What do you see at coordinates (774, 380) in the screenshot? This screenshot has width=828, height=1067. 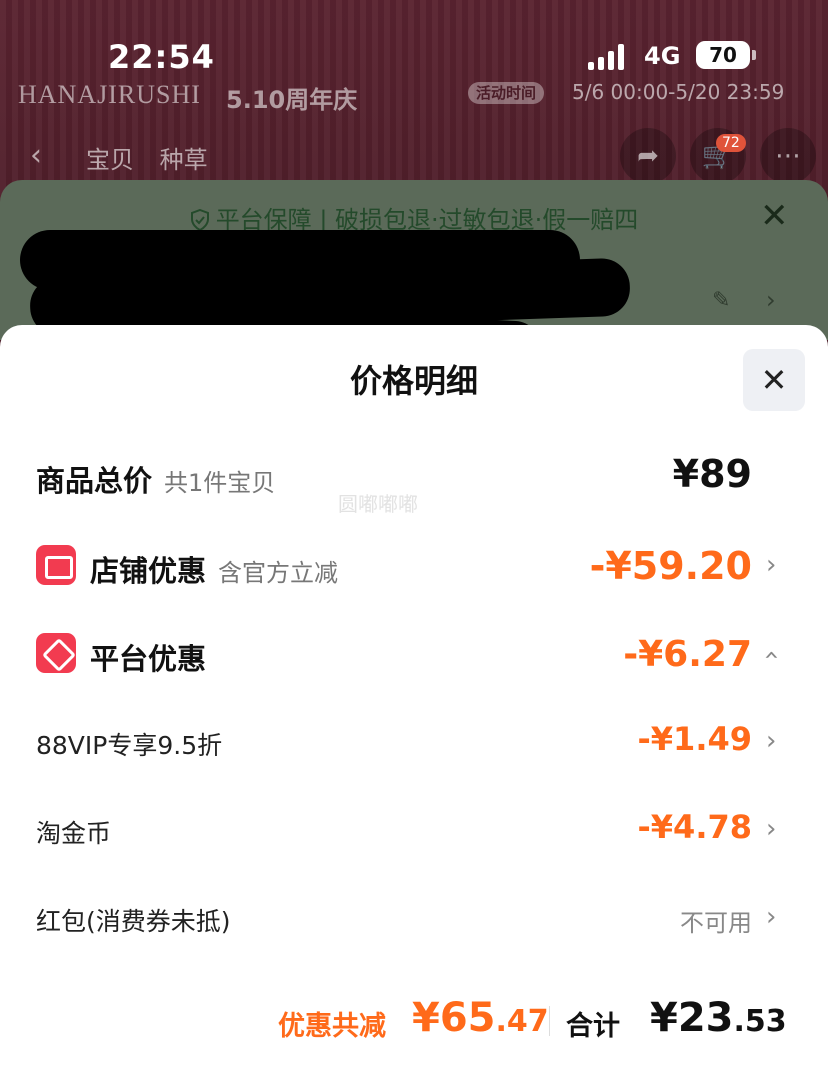 I see `close-button: ✕` at bounding box center [774, 380].